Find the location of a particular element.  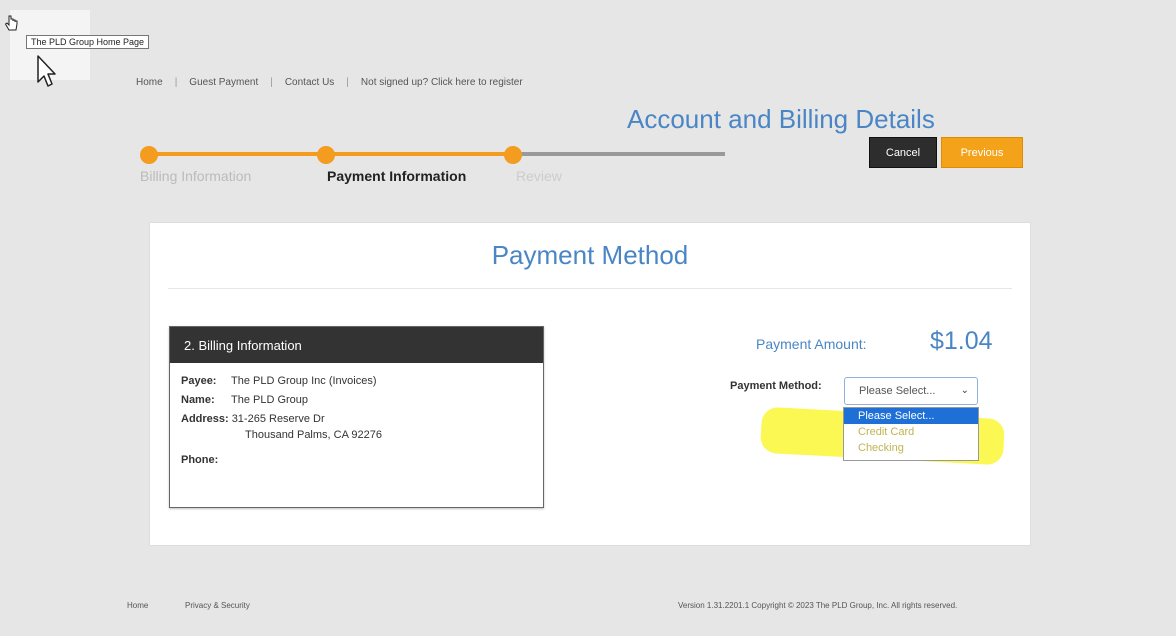

option-credit-card: Credit Card is located at coordinates (911, 432).